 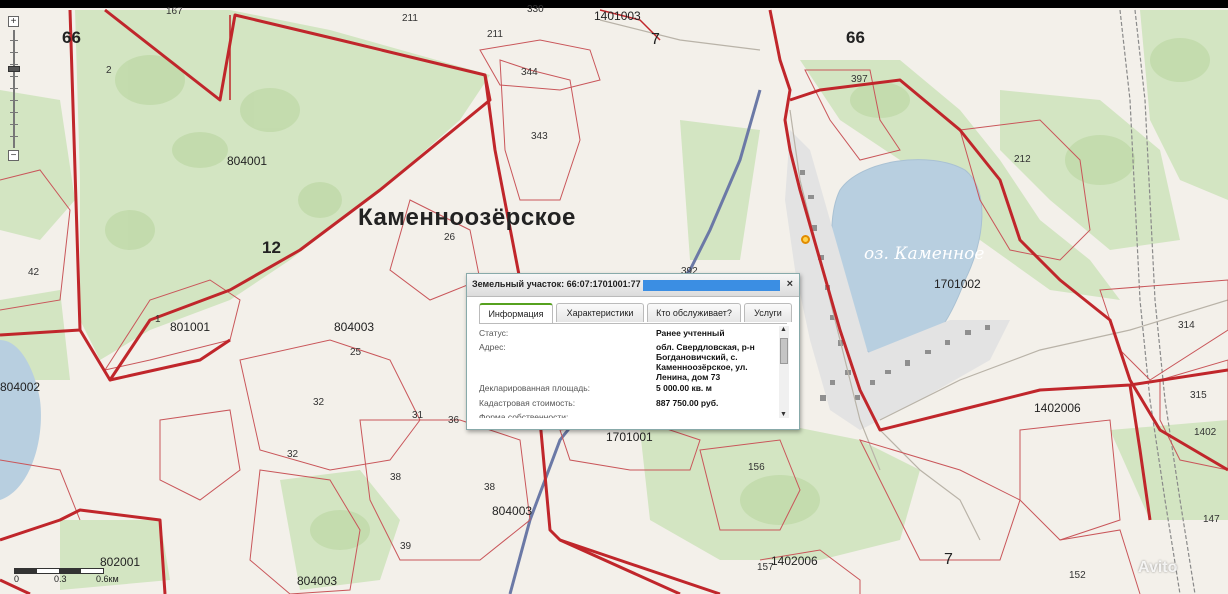 I want to click on parcel-label: 314, so click(x=1186, y=325).